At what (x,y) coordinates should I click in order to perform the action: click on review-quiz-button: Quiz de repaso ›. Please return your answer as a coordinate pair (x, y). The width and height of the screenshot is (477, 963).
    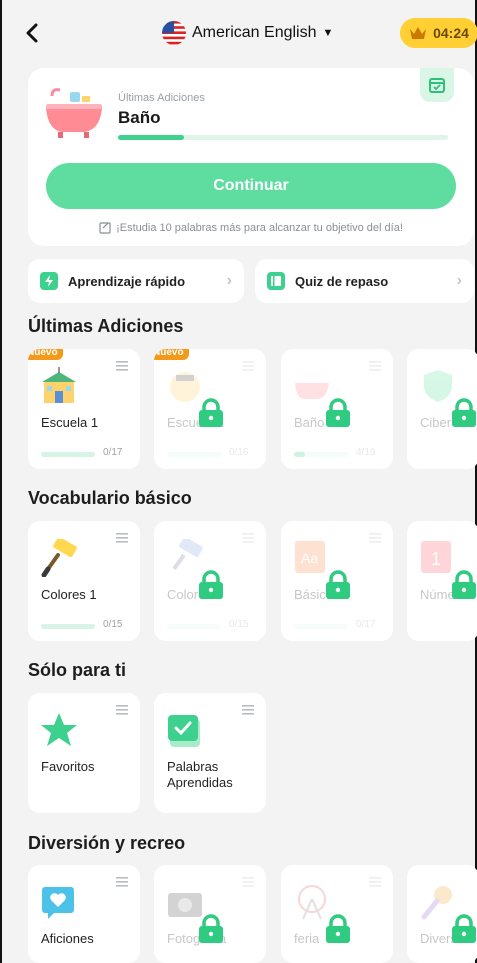
    Looking at the image, I should click on (364, 281).